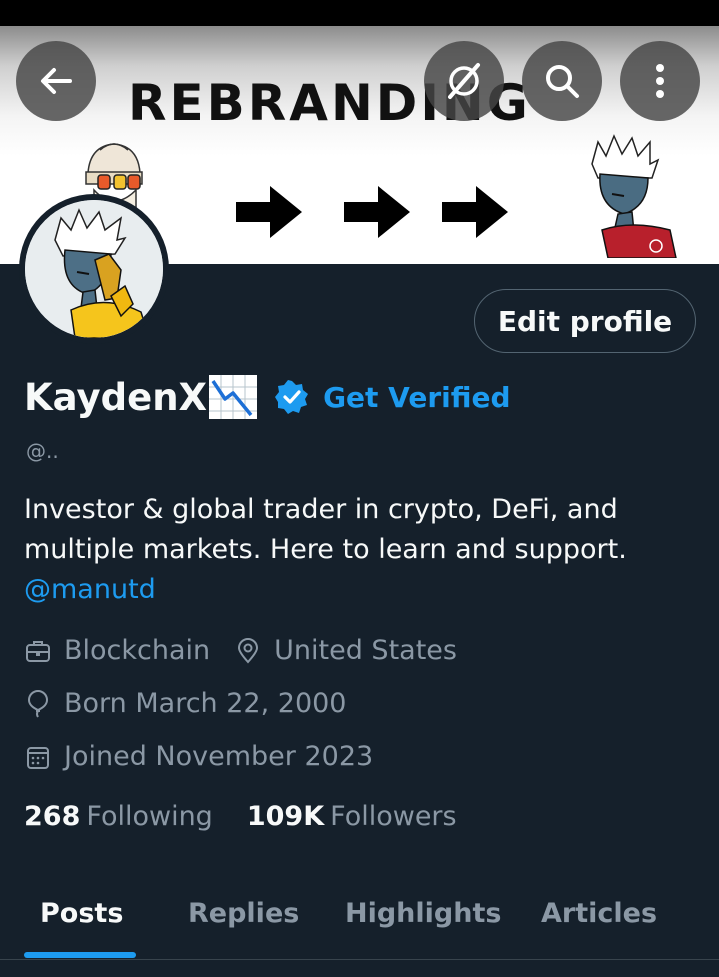  What do you see at coordinates (38, 651) in the screenshot?
I see `briefcase-icon` at bounding box center [38, 651].